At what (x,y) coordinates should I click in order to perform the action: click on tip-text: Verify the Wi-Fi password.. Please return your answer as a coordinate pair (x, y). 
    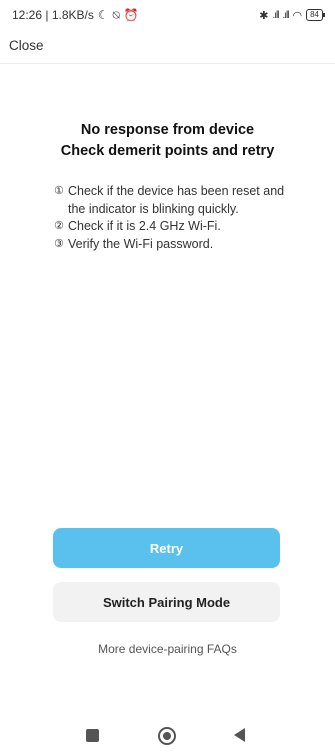
    Looking at the image, I should click on (141, 243).